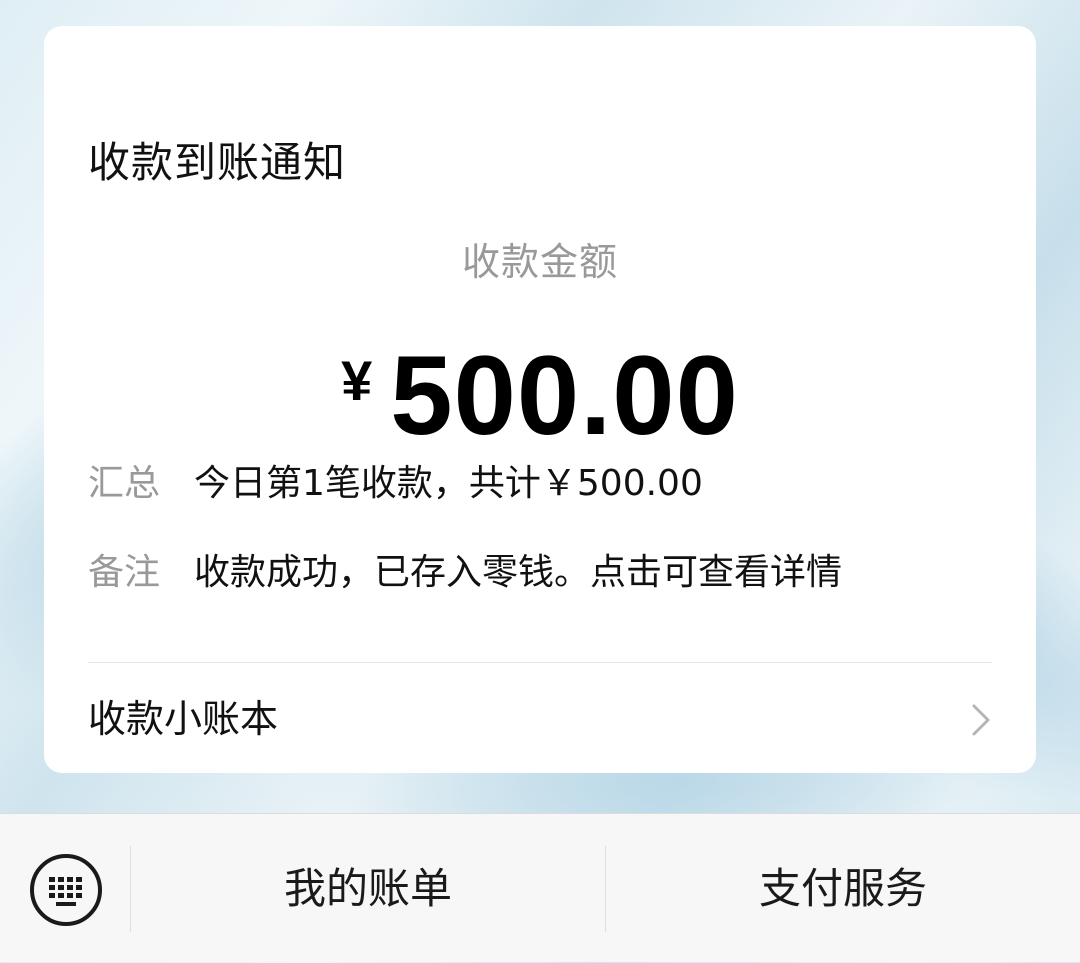 This screenshot has width=1080, height=963. Describe the element at coordinates (518, 572) in the screenshot. I see `remark-value: 收款成功，已存入零钱。点击可查看详情` at that location.